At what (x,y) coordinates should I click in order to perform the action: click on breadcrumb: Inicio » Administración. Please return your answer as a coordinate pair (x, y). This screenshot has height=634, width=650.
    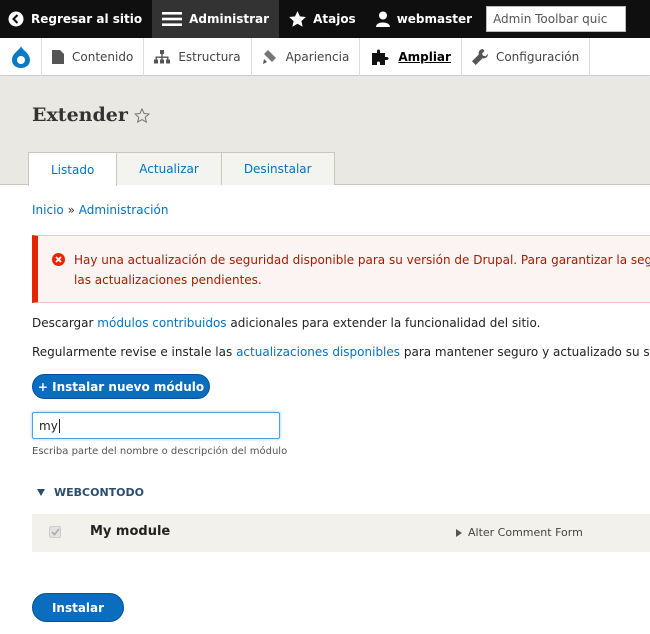
    Looking at the image, I should click on (100, 210).